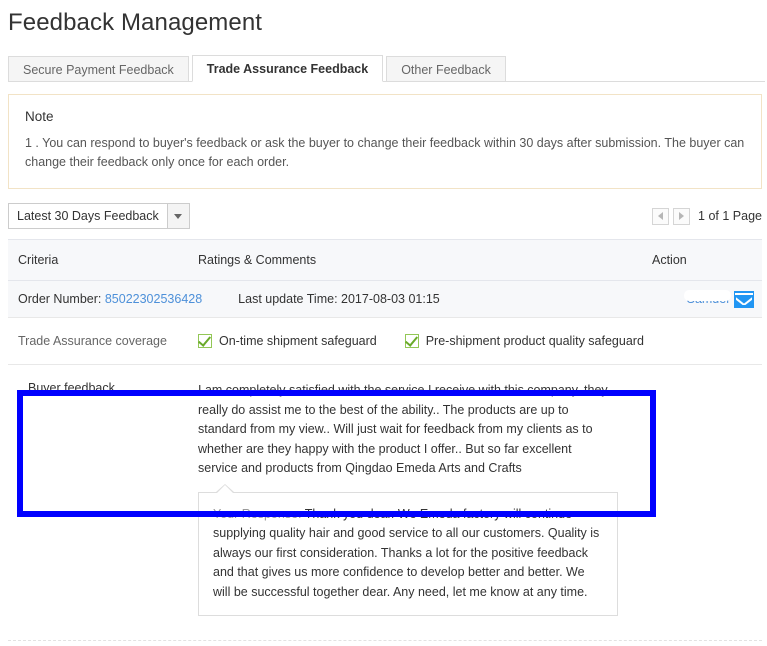  I want to click on coverage-item-label: On-time shipment safeguard, so click(298, 341).